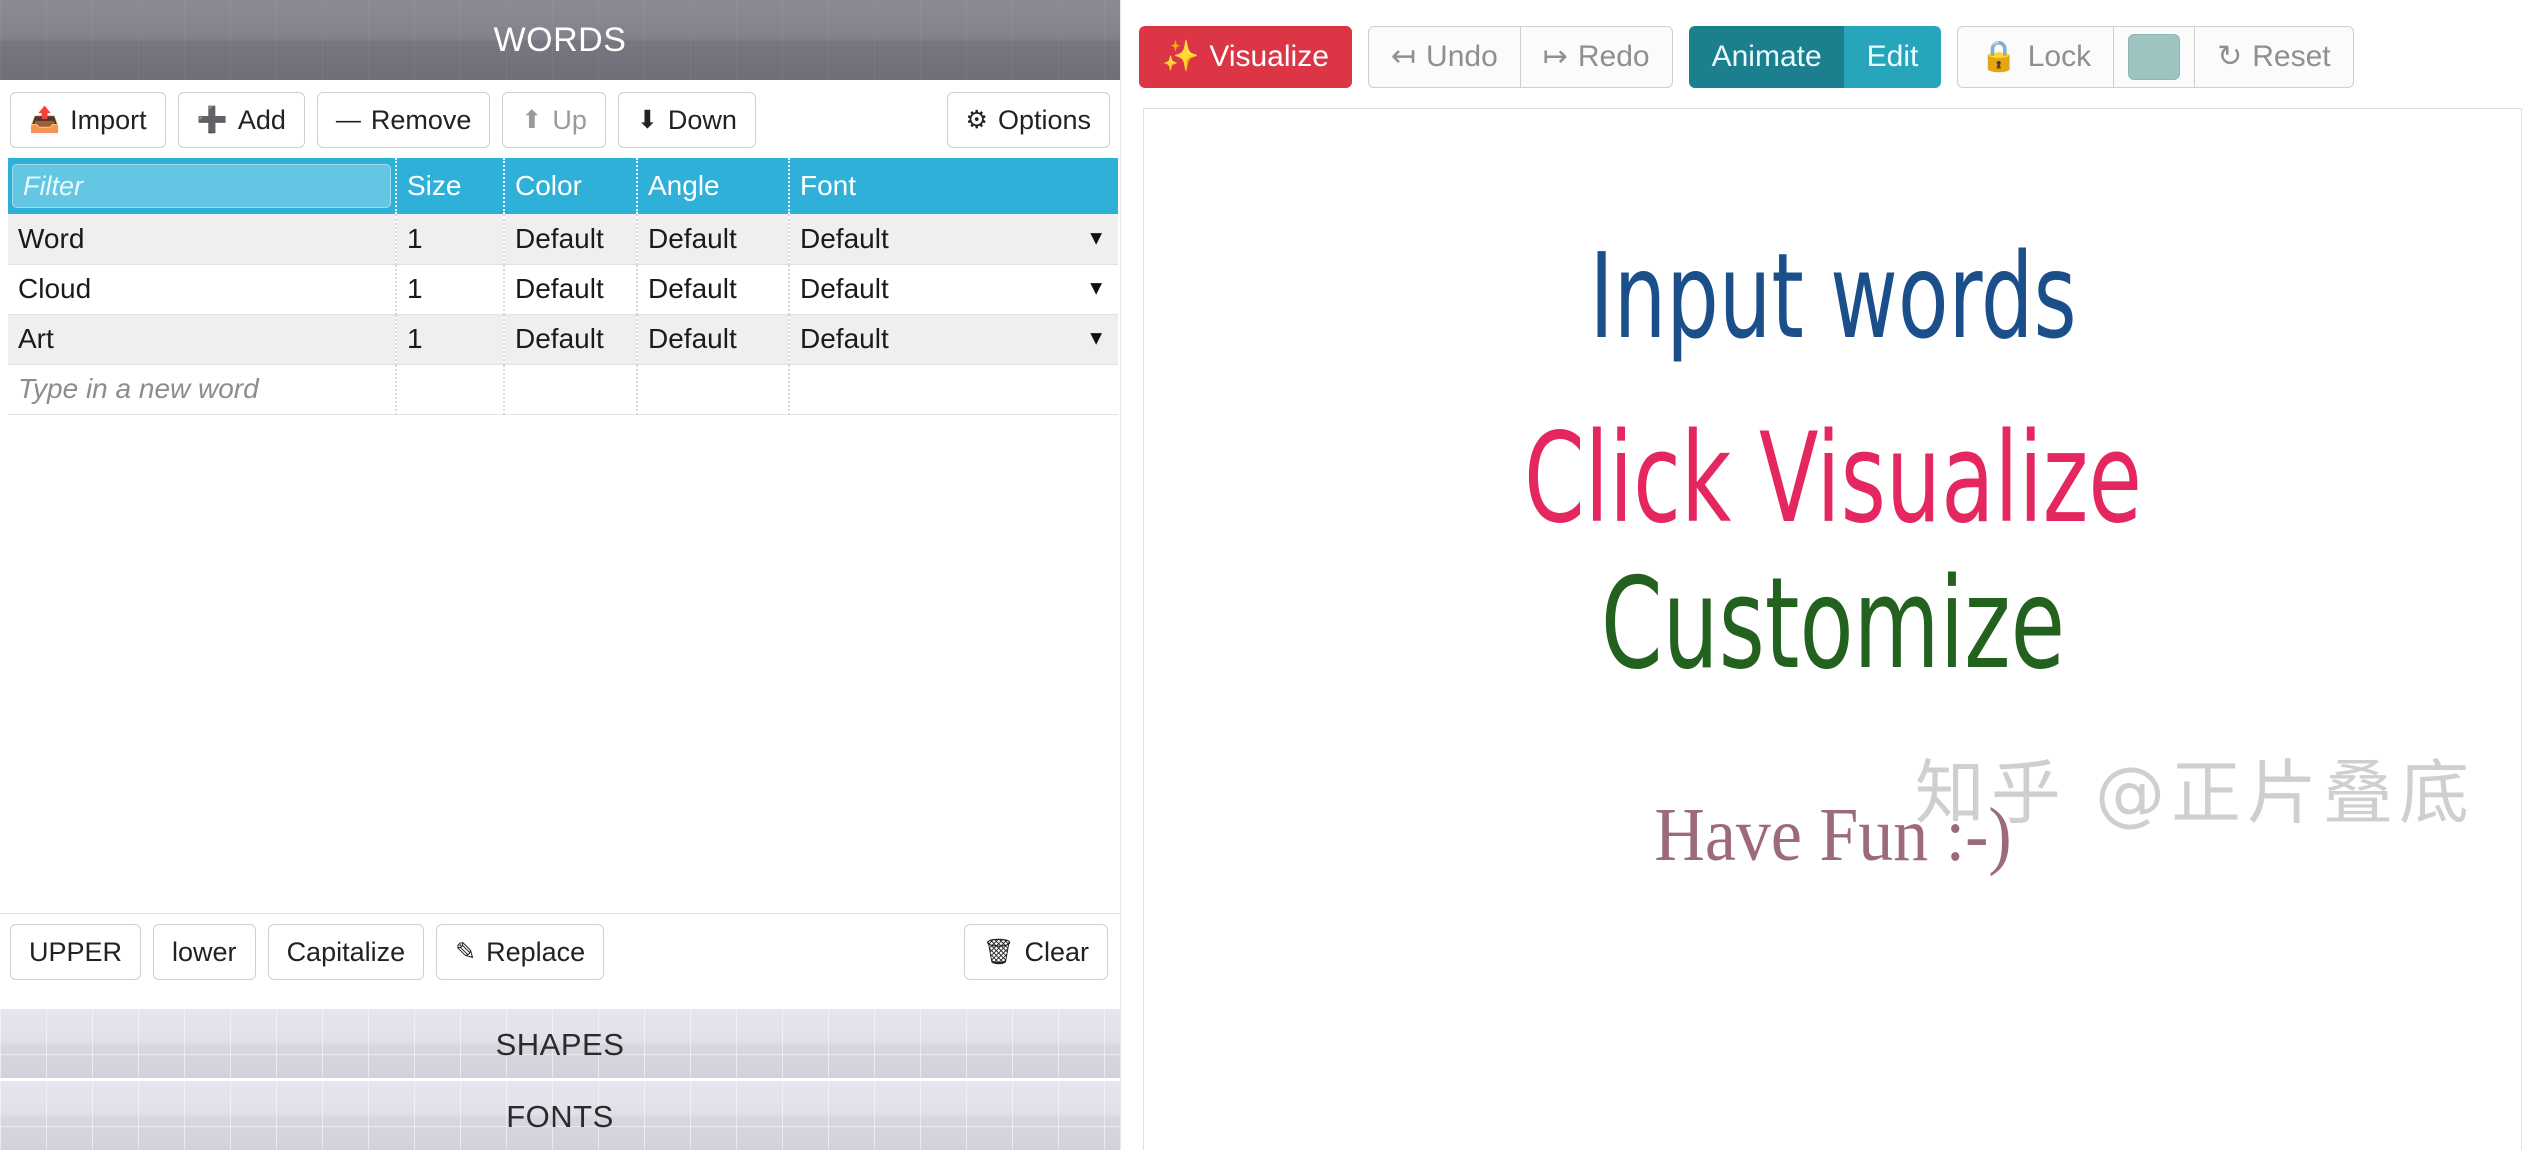  I want to click on column-header-size: Size, so click(450, 186).